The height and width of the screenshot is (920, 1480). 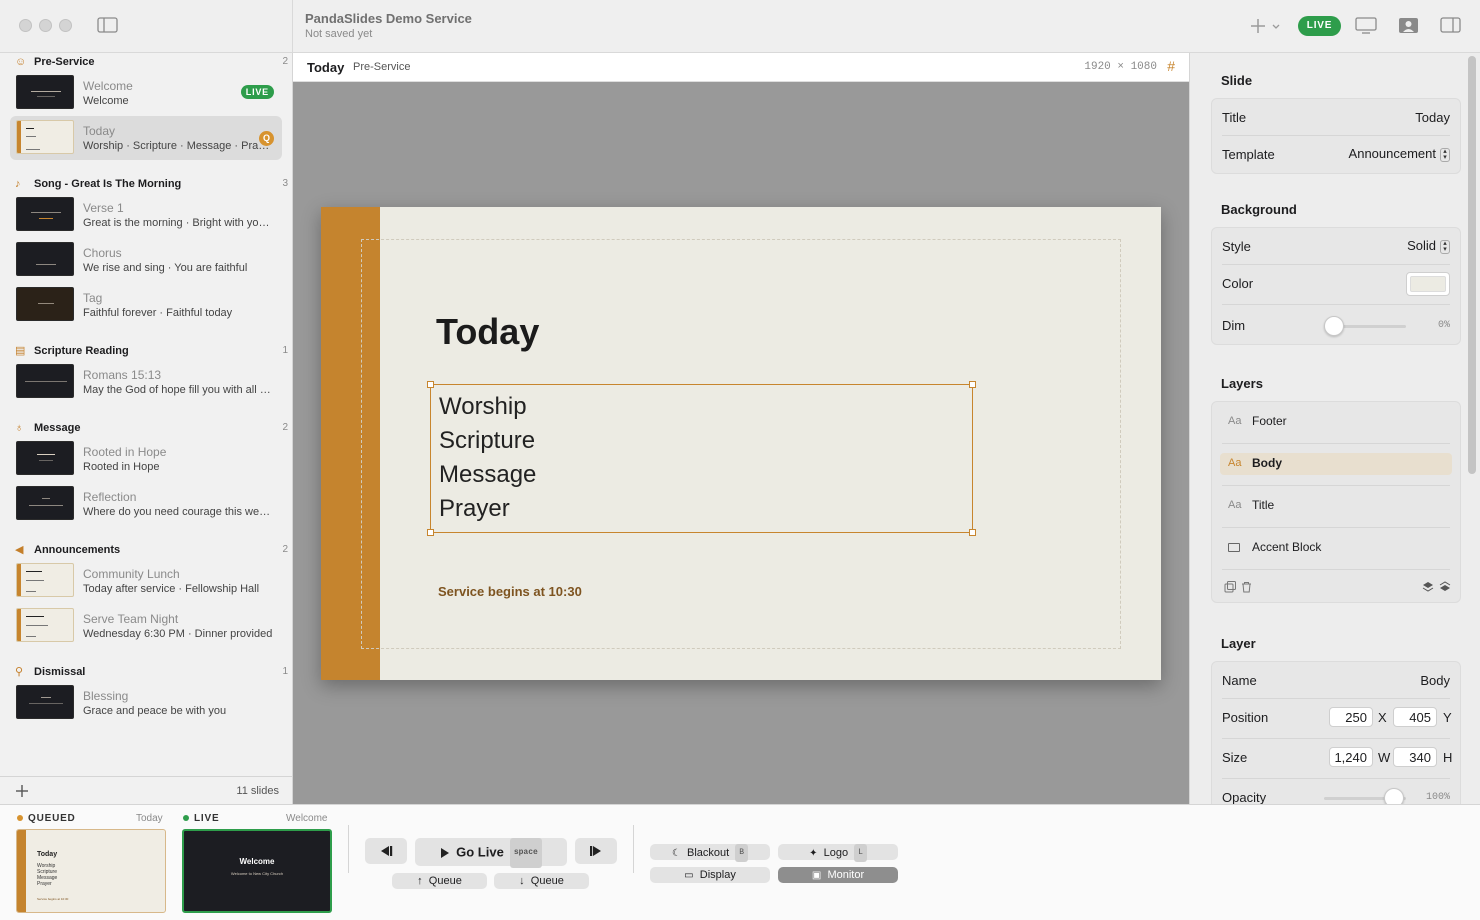 What do you see at coordinates (1432, 117) in the screenshot?
I see `slide-title-value: Today` at bounding box center [1432, 117].